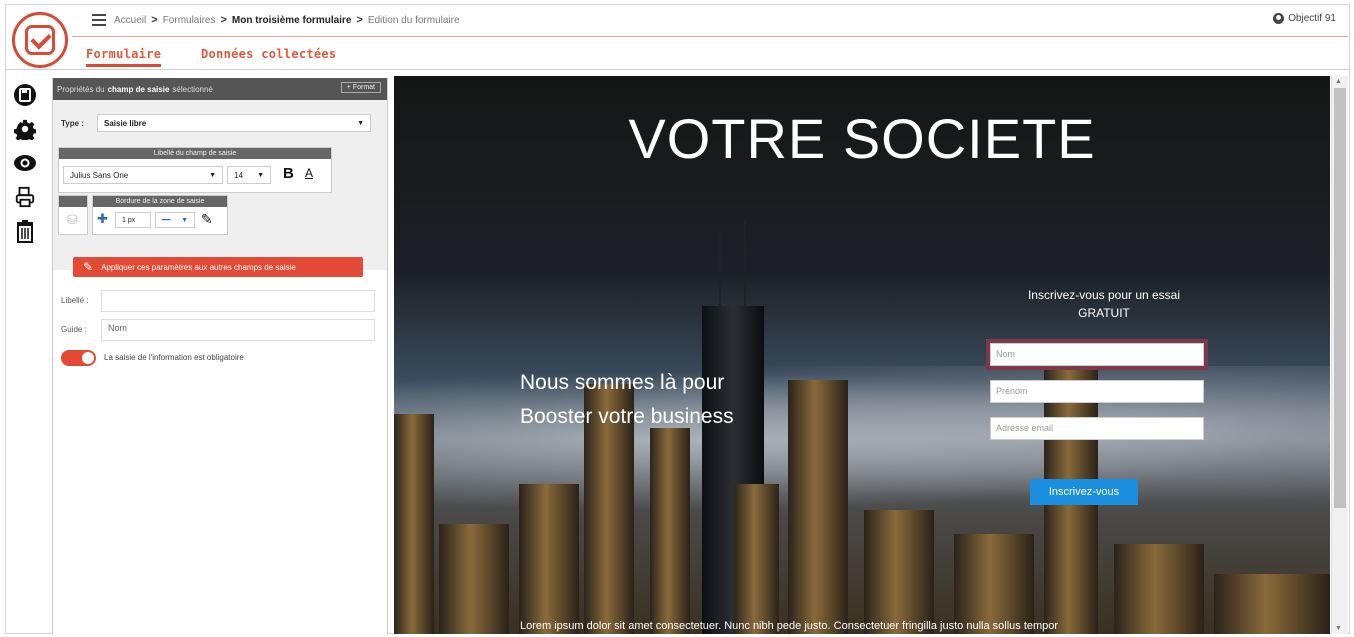  Describe the element at coordinates (1338, 628) in the screenshot. I see `scroll-down-icon: ▼` at that location.